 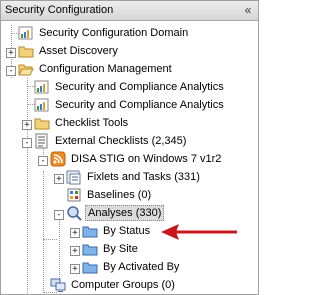 What do you see at coordinates (125, 213) in the screenshot?
I see `tree-item-label: Analyses (330)` at bounding box center [125, 213].